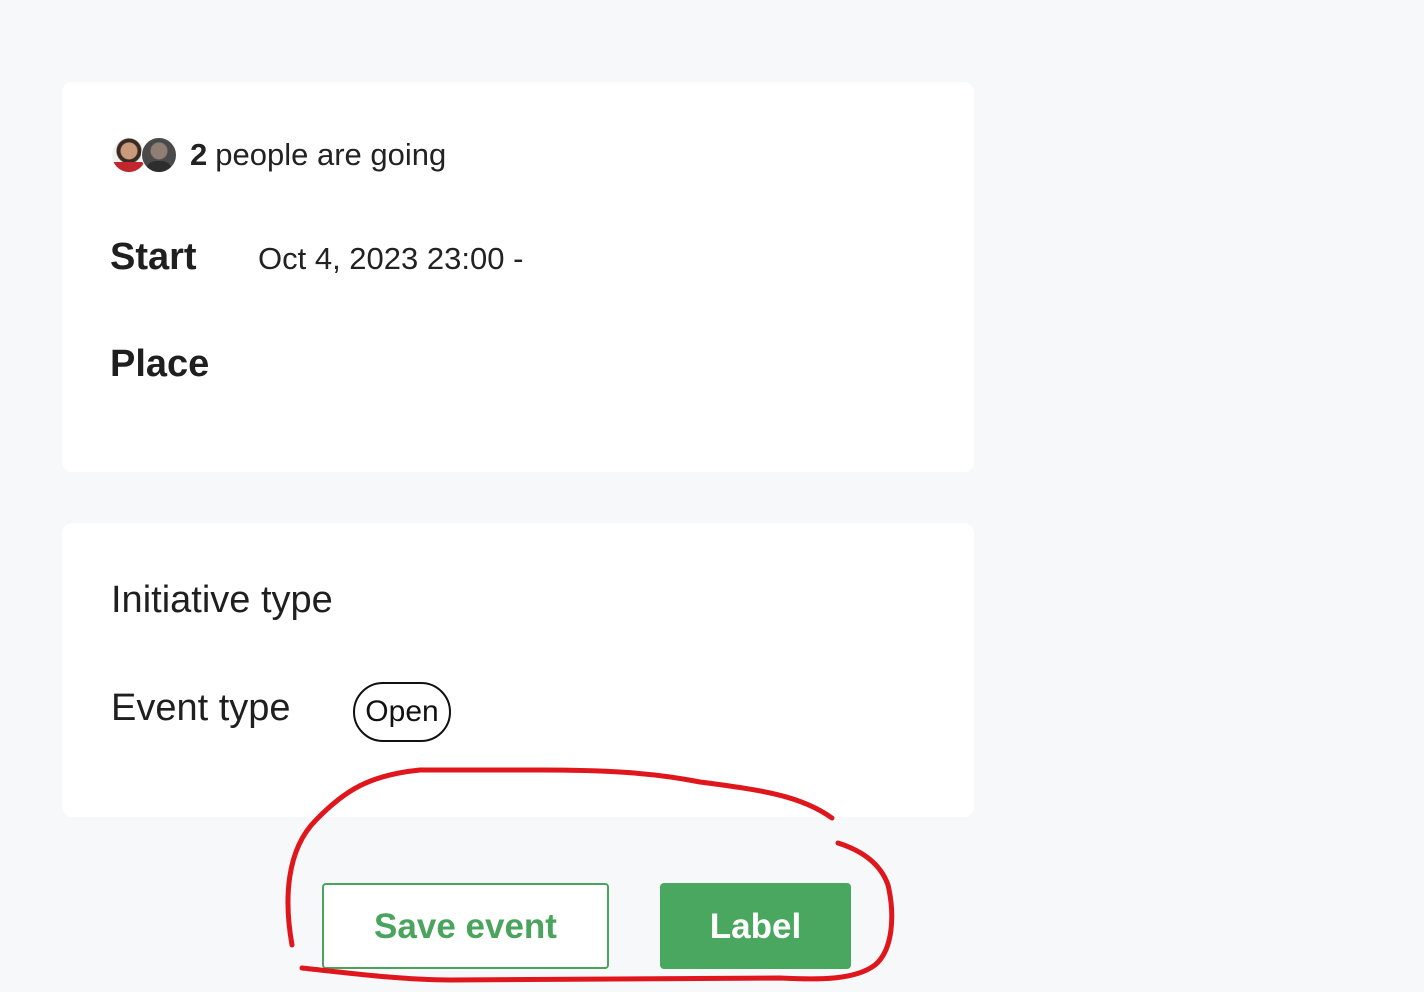 The width and height of the screenshot is (1424, 992). I want to click on attendees-text: 2 people are going, so click(318, 155).